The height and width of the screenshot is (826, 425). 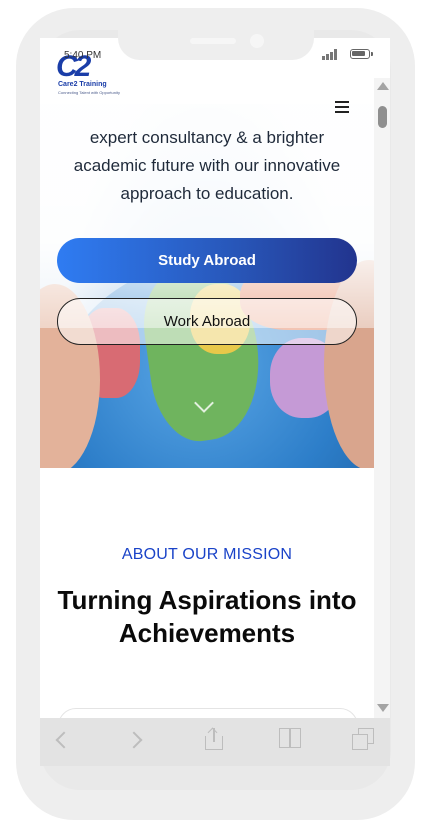 What do you see at coordinates (290, 738) in the screenshot?
I see `book-icon` at bounding box center [290, 738].